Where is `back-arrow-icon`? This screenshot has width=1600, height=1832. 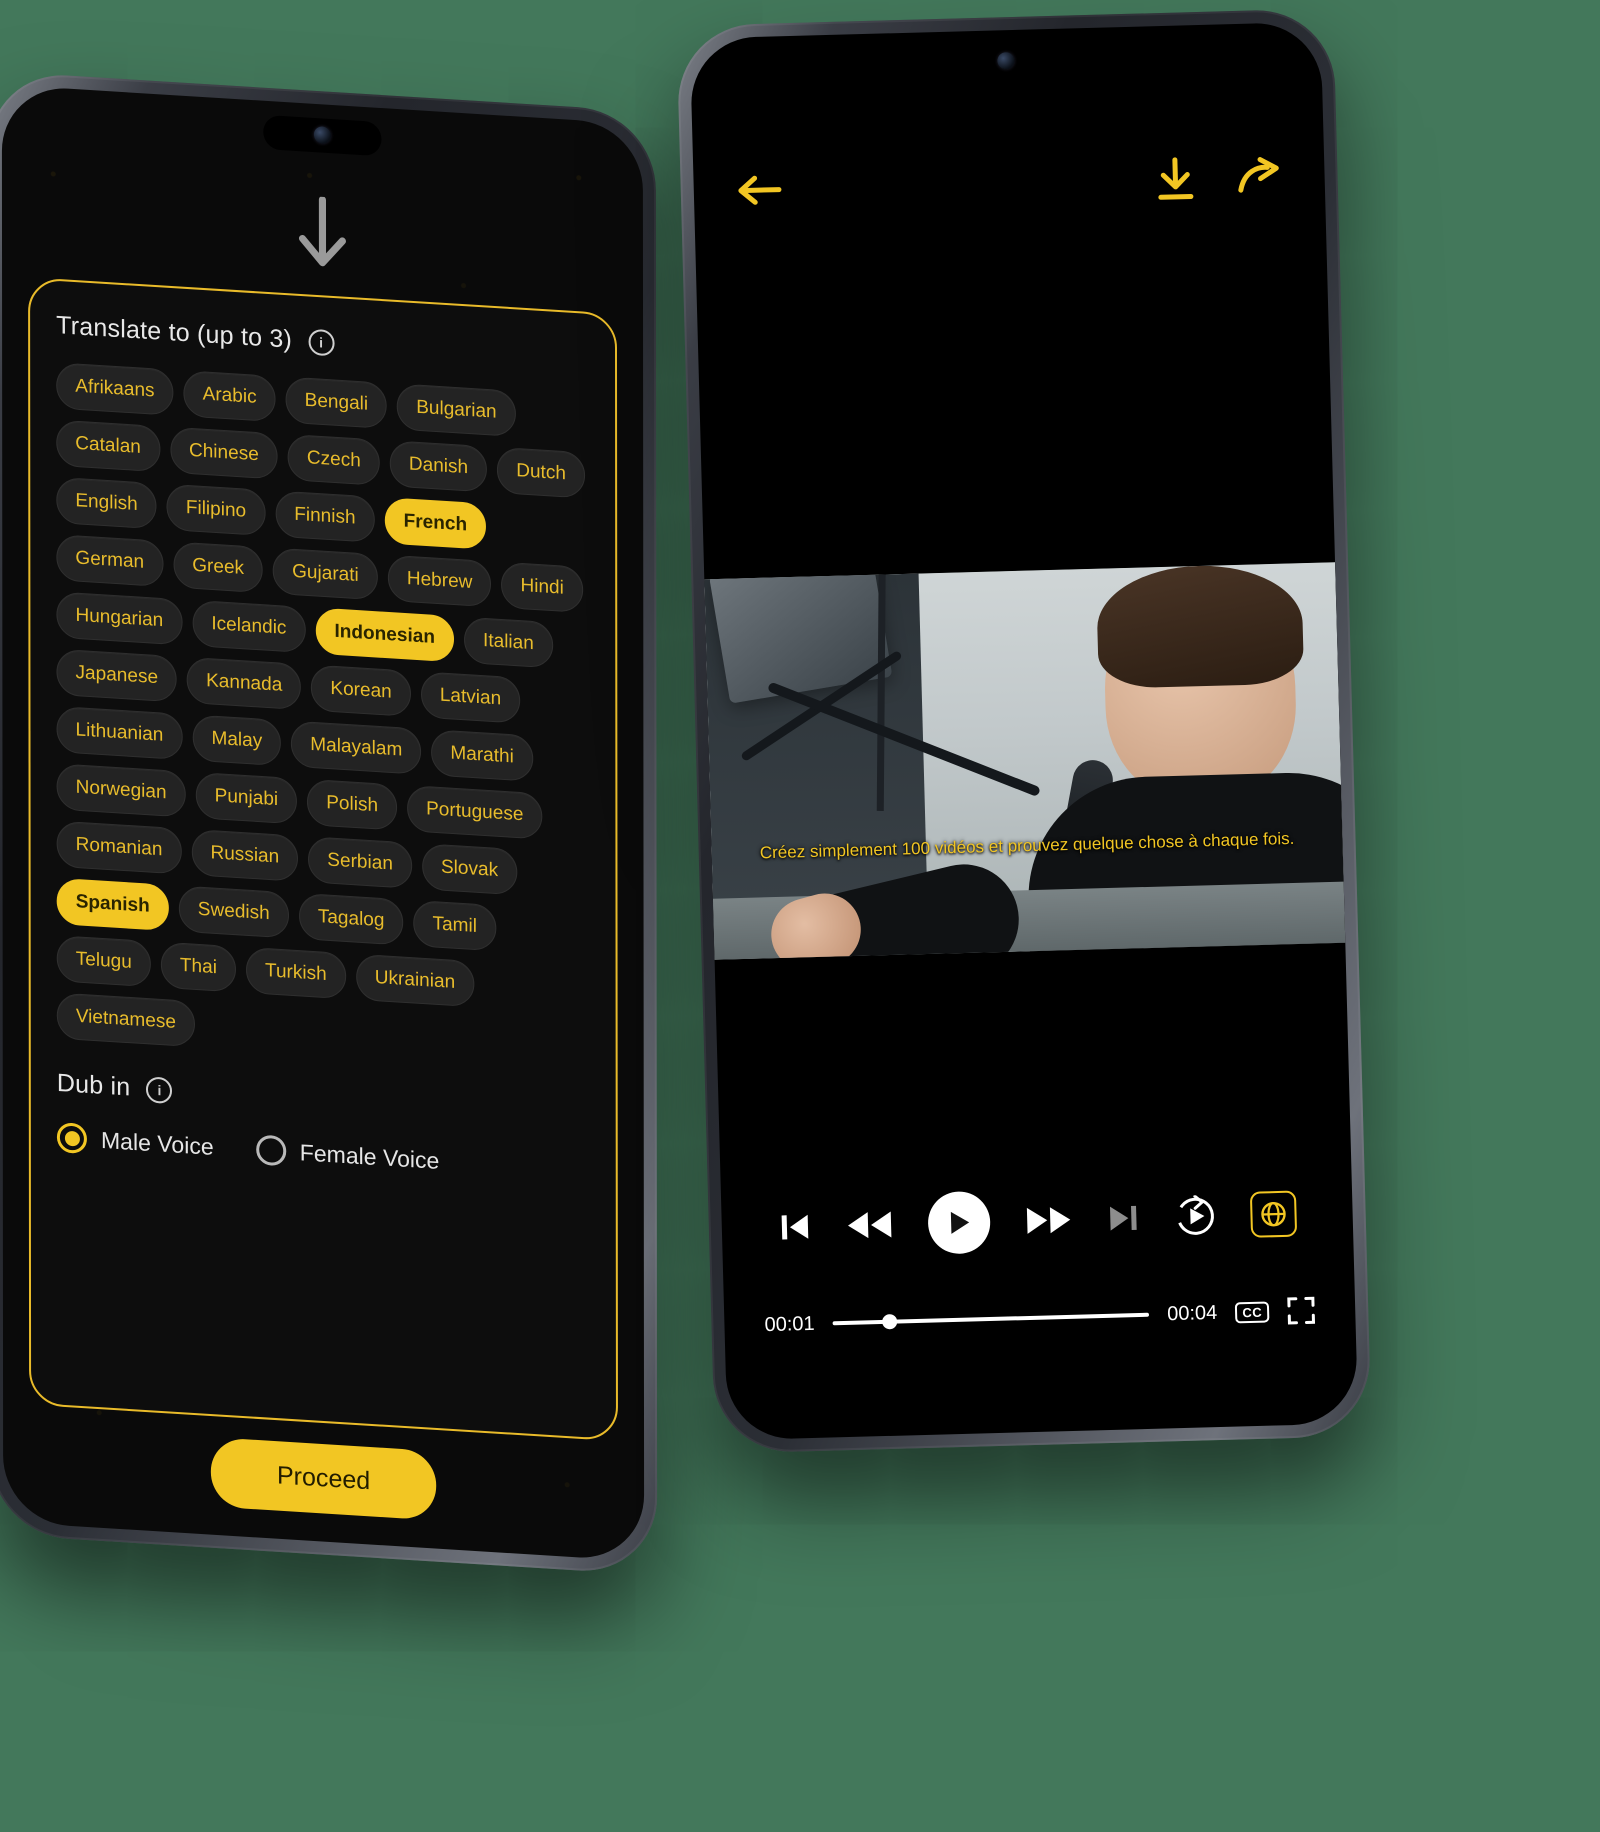 back-arrow-icon is located at coordinates (758, 189).